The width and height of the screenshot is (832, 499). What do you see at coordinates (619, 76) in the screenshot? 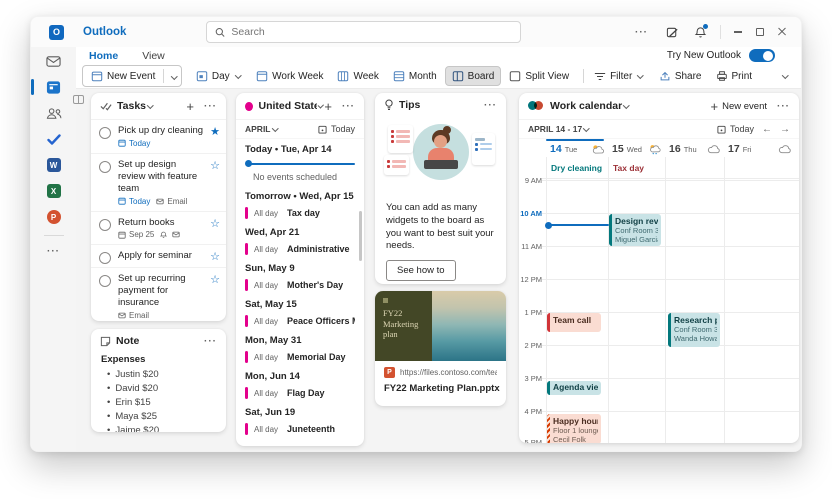
I see `filter-button: Filter` at bounding box center [619, 76].